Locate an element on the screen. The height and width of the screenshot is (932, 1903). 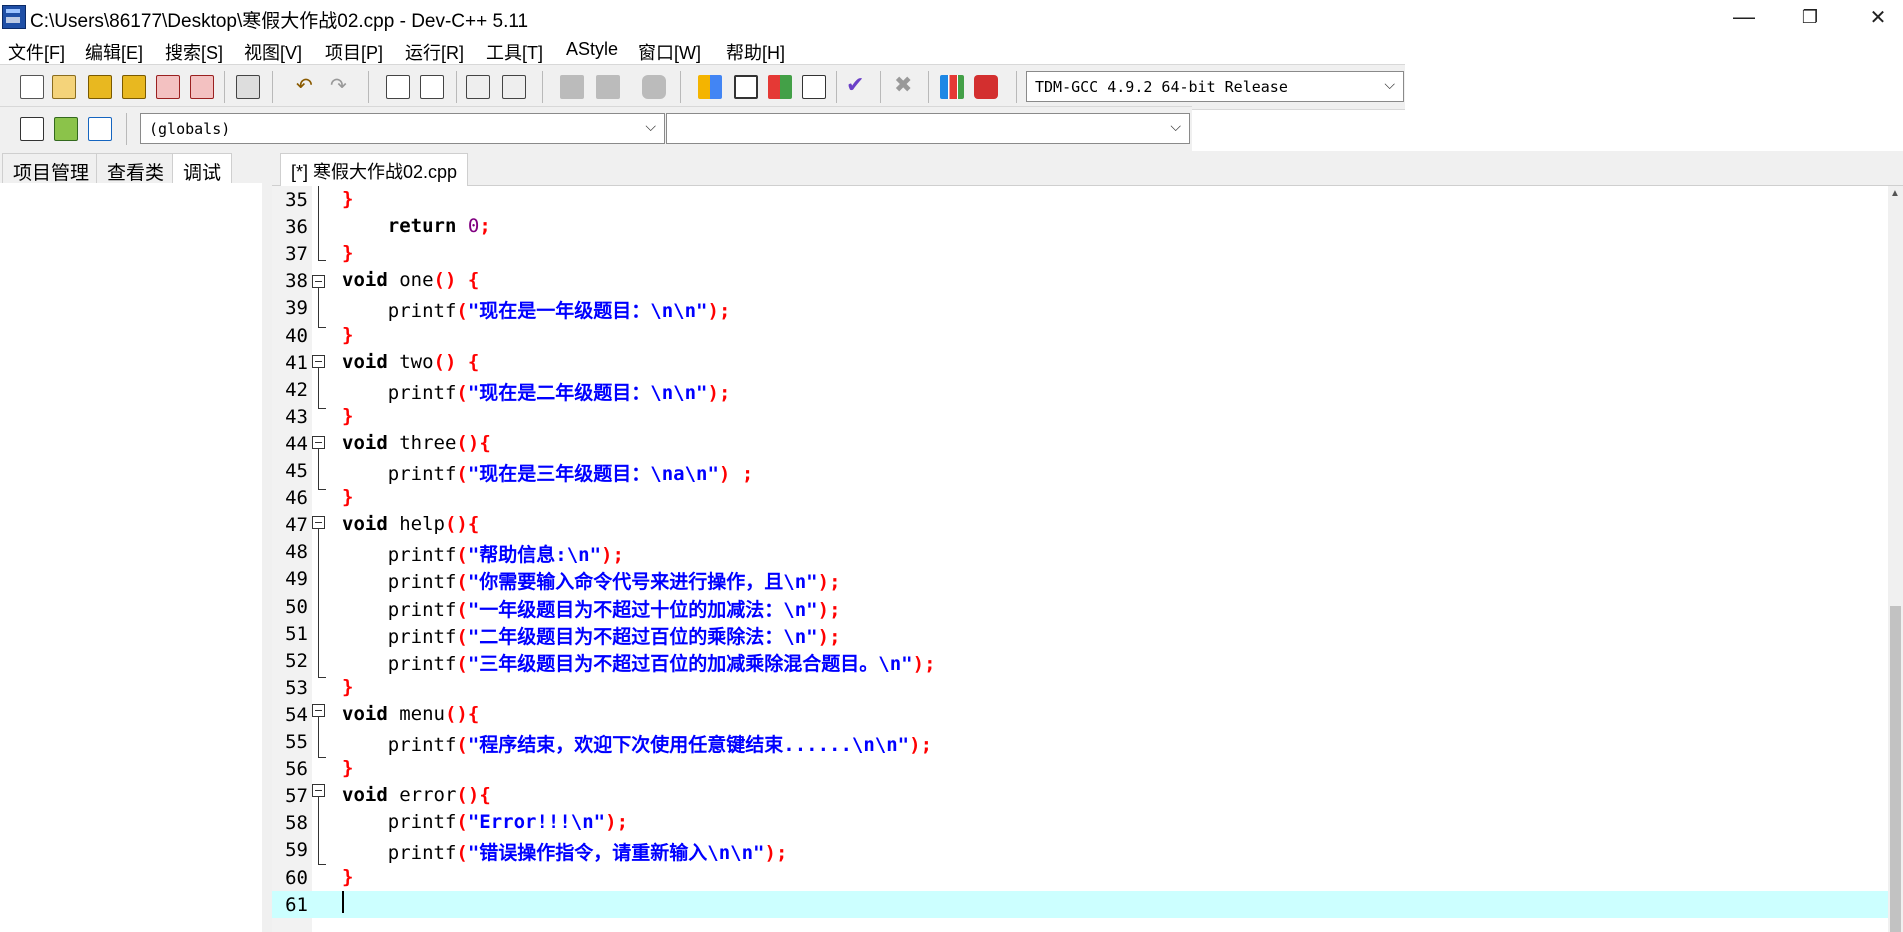
code-line: 56} is located at coordinates (1080, 768).